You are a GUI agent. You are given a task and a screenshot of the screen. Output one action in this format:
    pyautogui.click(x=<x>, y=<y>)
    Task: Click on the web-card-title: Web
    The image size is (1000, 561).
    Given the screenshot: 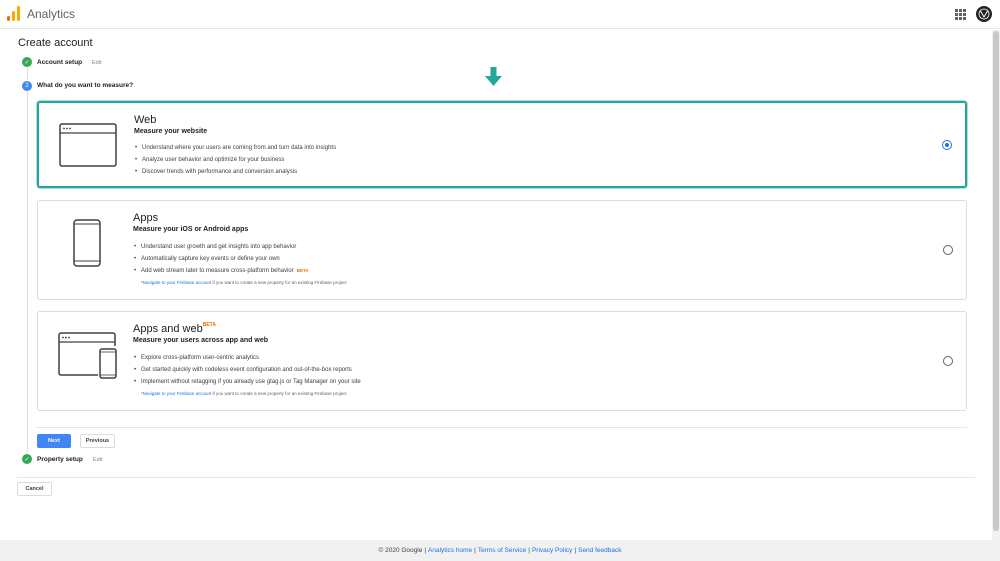 What is the action you would take?
    pyautogui.click(x=145, y=120)
    